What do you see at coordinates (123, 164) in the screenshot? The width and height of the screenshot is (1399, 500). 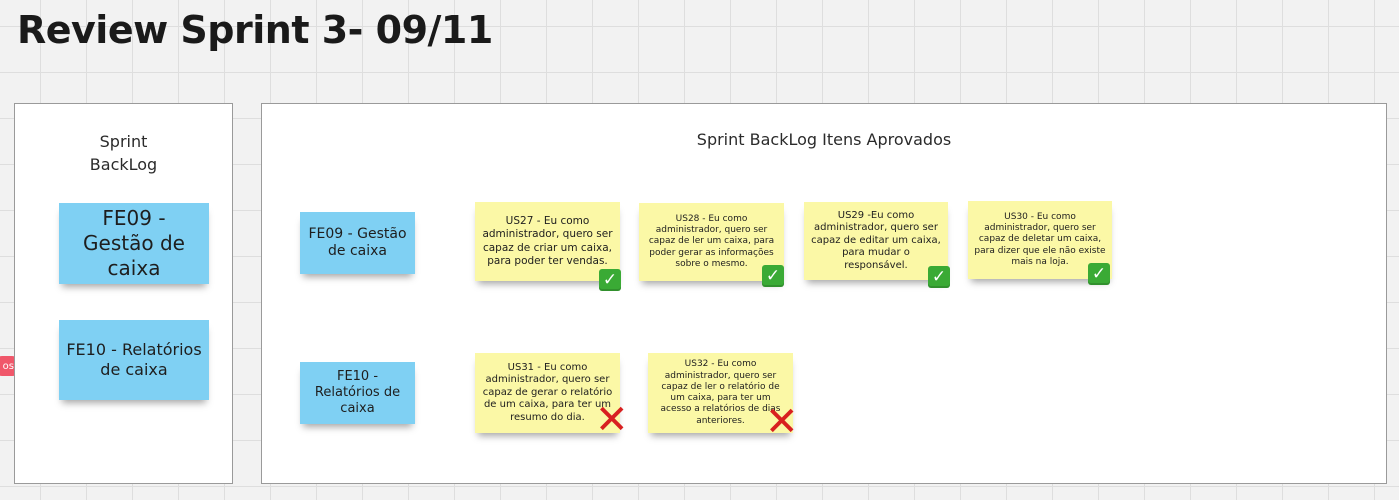 I see `sprint-backlog-title-line2: BackLog` at bounding box center [123, 164].